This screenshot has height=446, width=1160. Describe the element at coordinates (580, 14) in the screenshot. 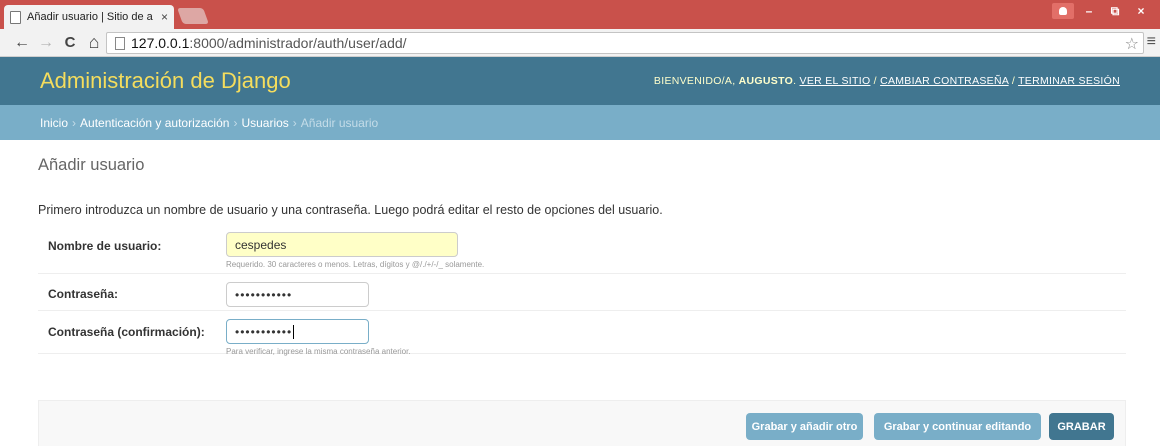

I see `browser-titlebar: Añadir usuario | Sitio de a × – ⧉ ×` at that location.